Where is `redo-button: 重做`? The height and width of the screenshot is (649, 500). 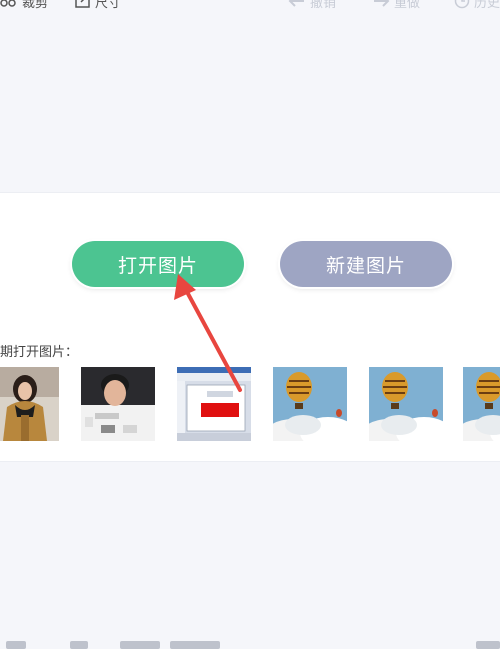 redo-button: 重做 is located at coordinates (396, 5).